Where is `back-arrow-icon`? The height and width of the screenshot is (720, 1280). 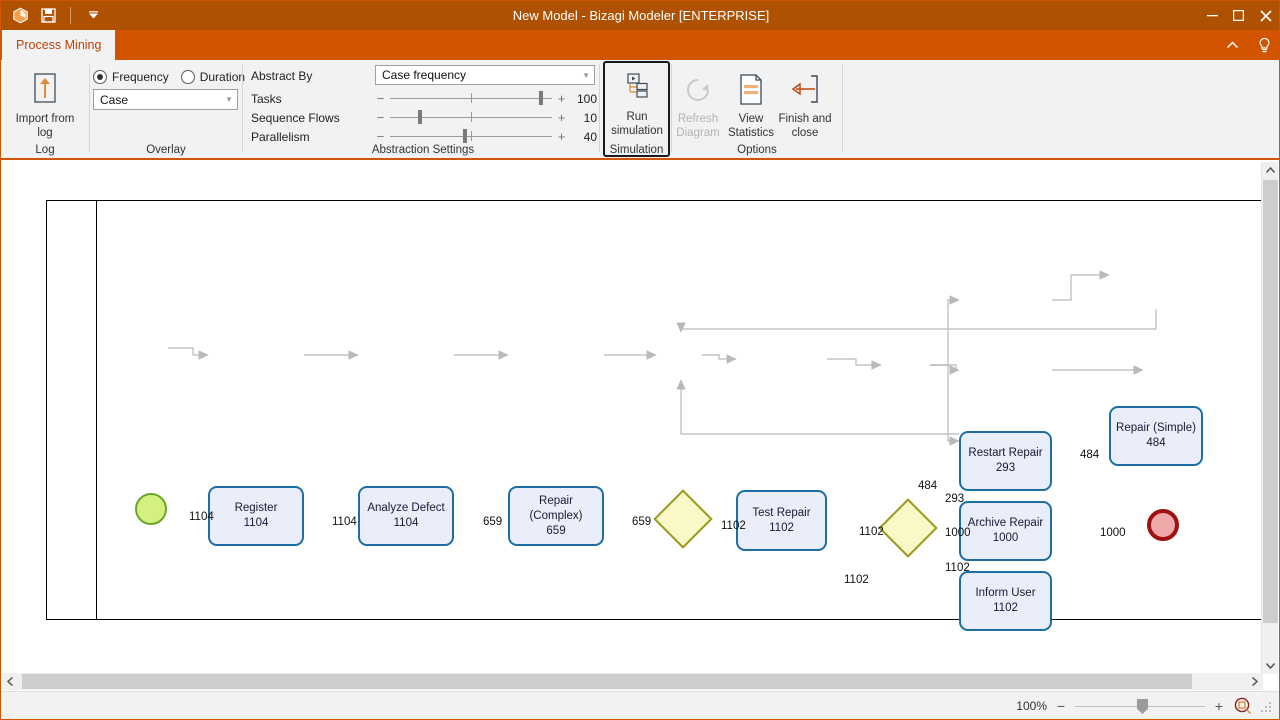 back-arrow-icon is located at coordinates (805, 90).